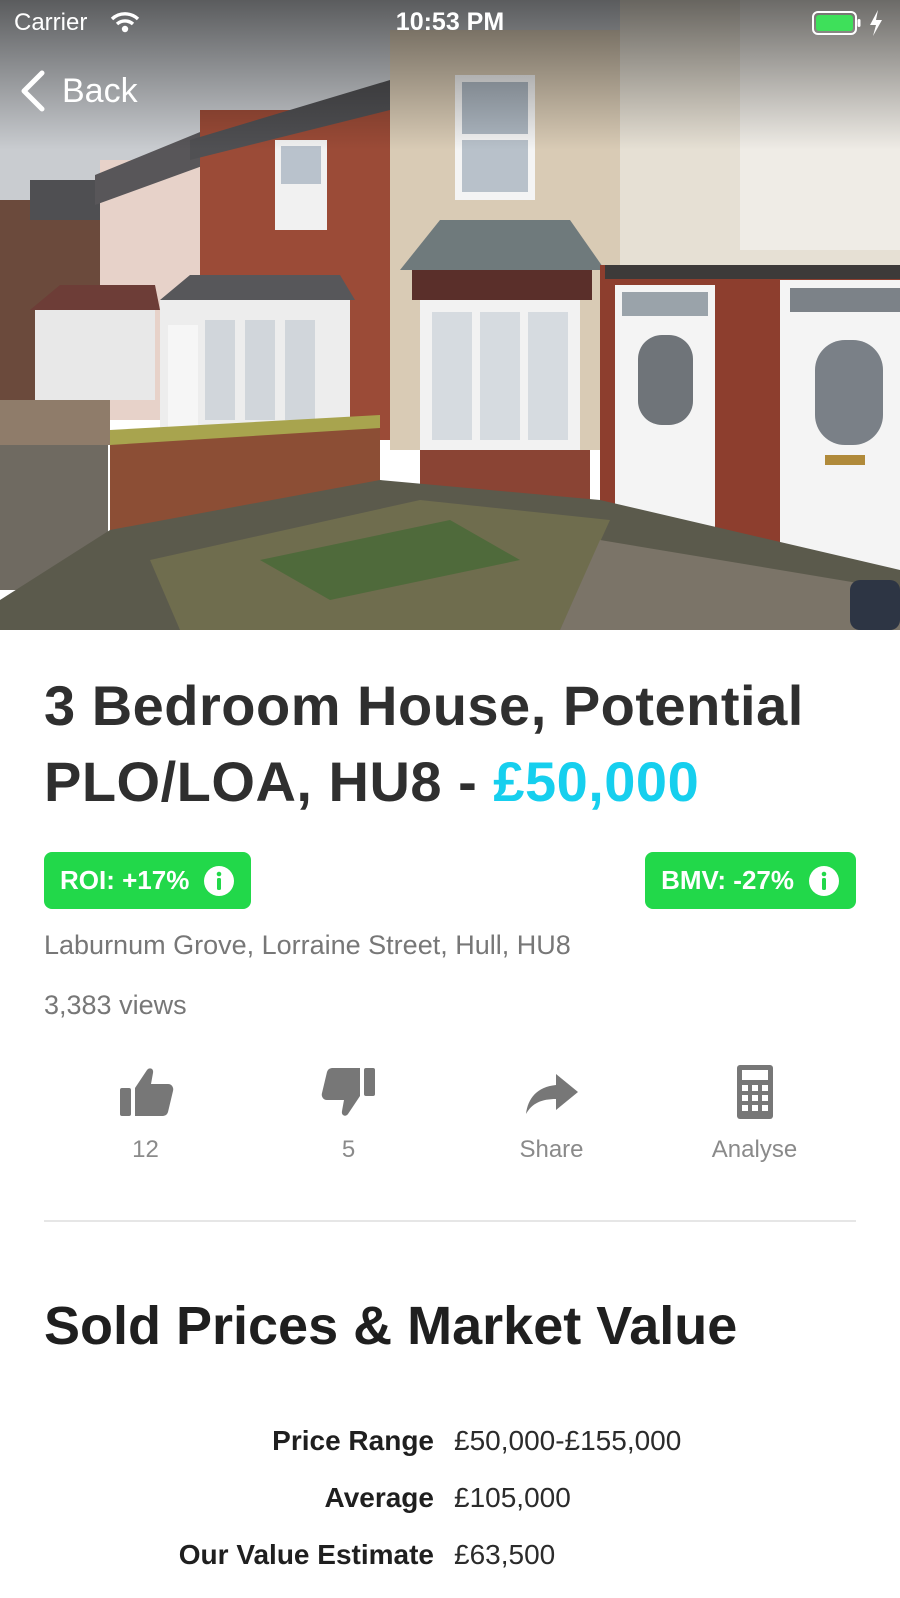  Describe the element at coordinates (33, 91) in the screenshot. I see `chevron-left-icon` at that location.